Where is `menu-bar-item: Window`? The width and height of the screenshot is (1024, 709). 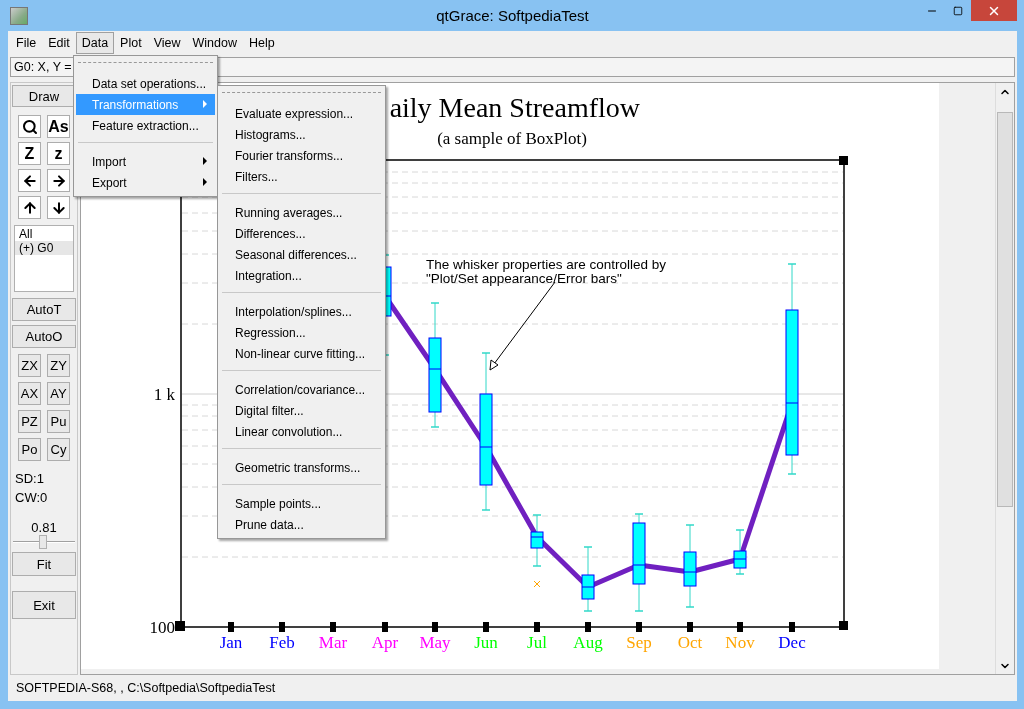
menu-bar-item: Window is located at coordinates (214, 43).